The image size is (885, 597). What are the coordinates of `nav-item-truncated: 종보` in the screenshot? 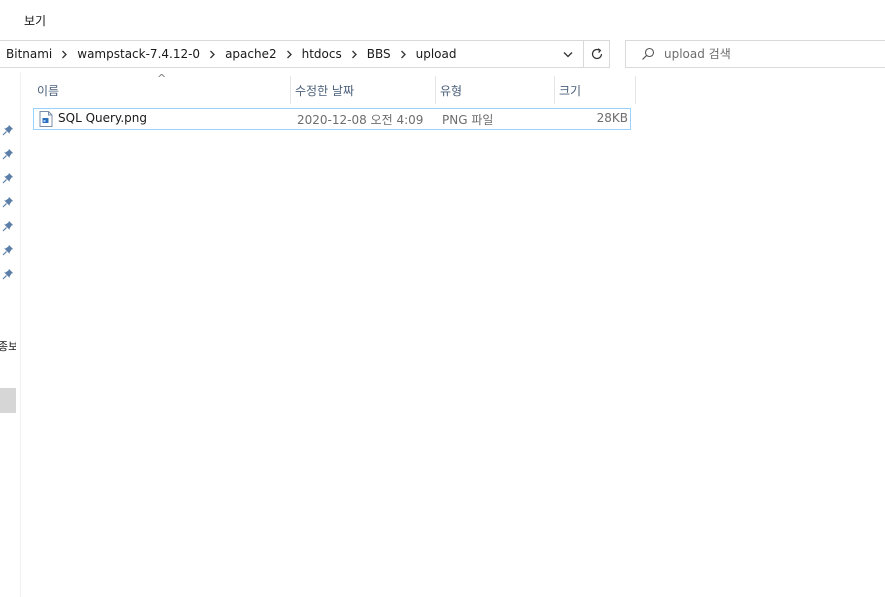 It's located at (8, 346).